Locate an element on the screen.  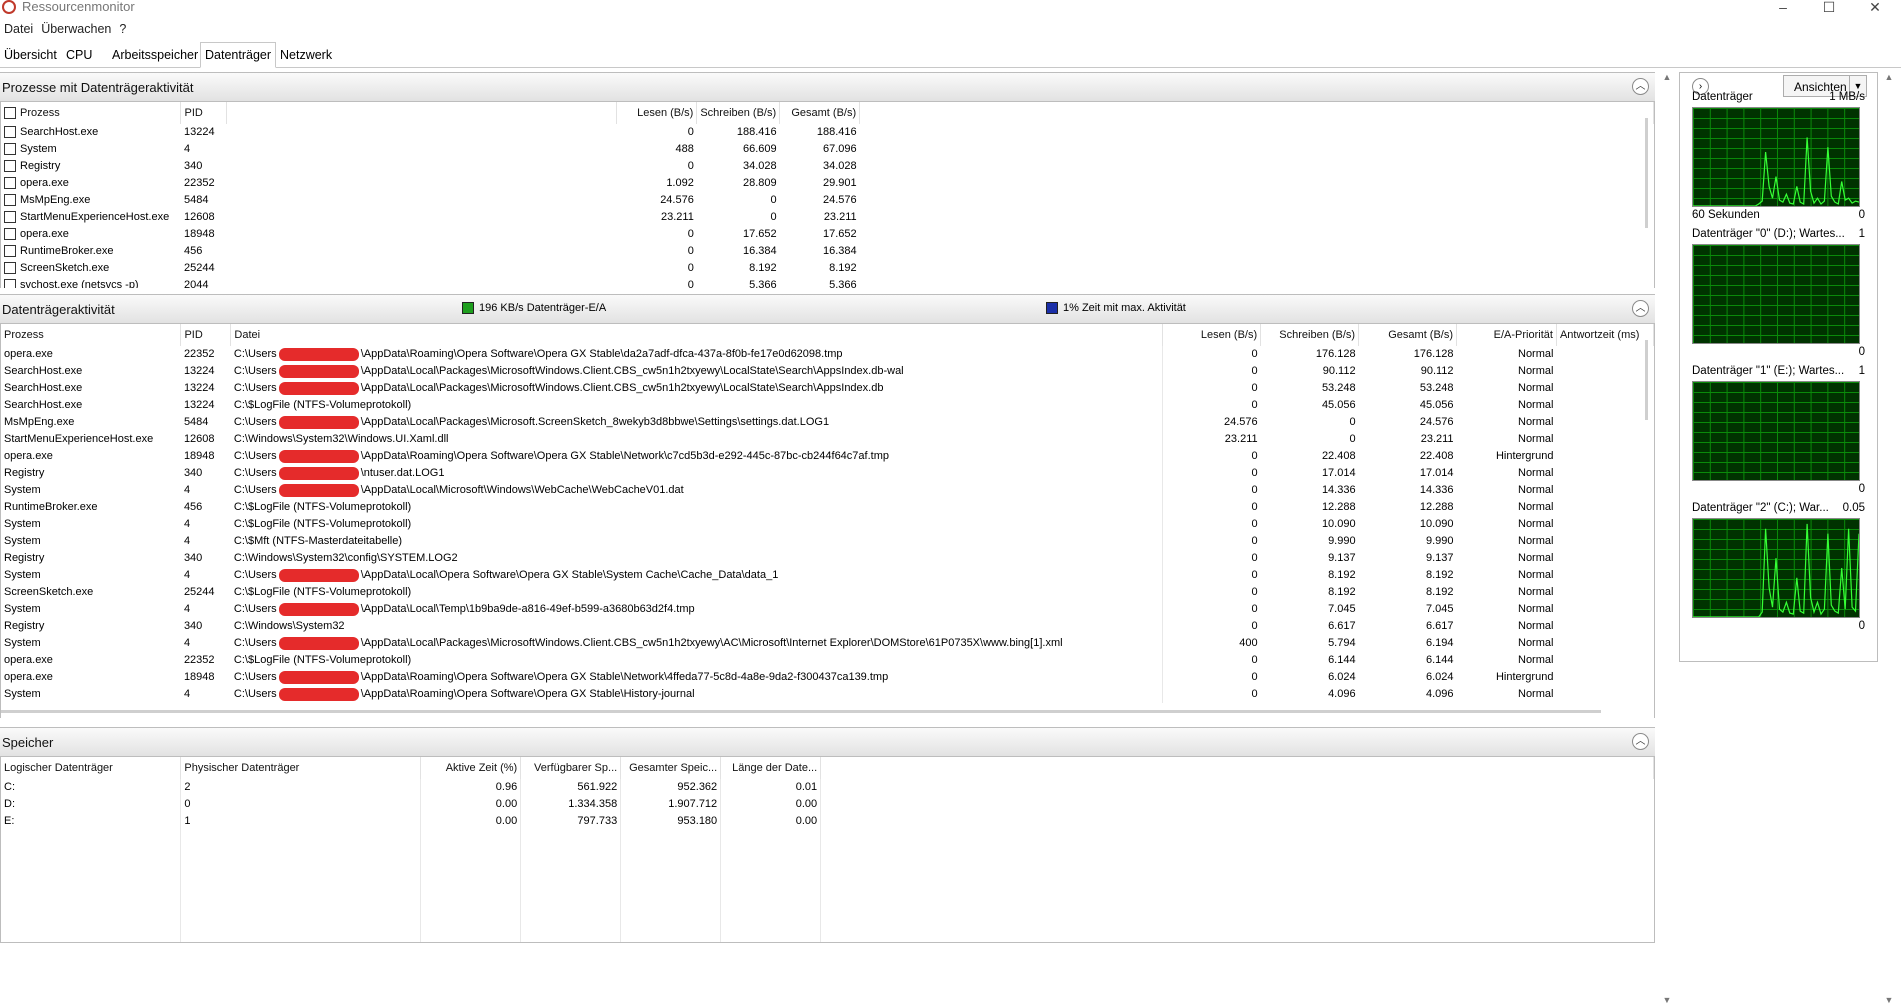
collapse-storage-button: ︿ is located at coordinates (1640, 741).